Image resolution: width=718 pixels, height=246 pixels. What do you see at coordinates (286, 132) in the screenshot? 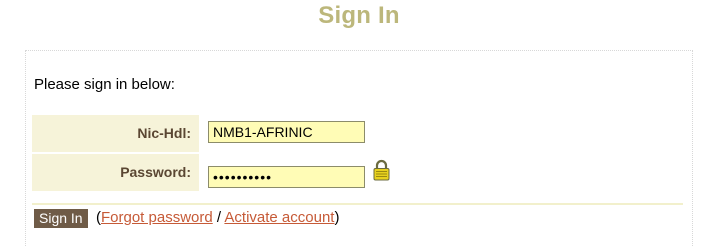
I see `nic-hdl-input` at bounding box center [286, 132].